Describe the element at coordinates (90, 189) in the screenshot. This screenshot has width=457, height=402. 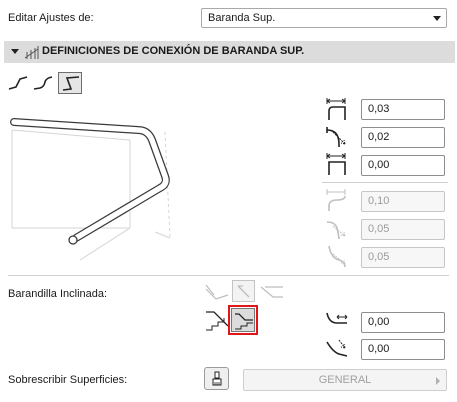
I see `railing-preview` at that location.